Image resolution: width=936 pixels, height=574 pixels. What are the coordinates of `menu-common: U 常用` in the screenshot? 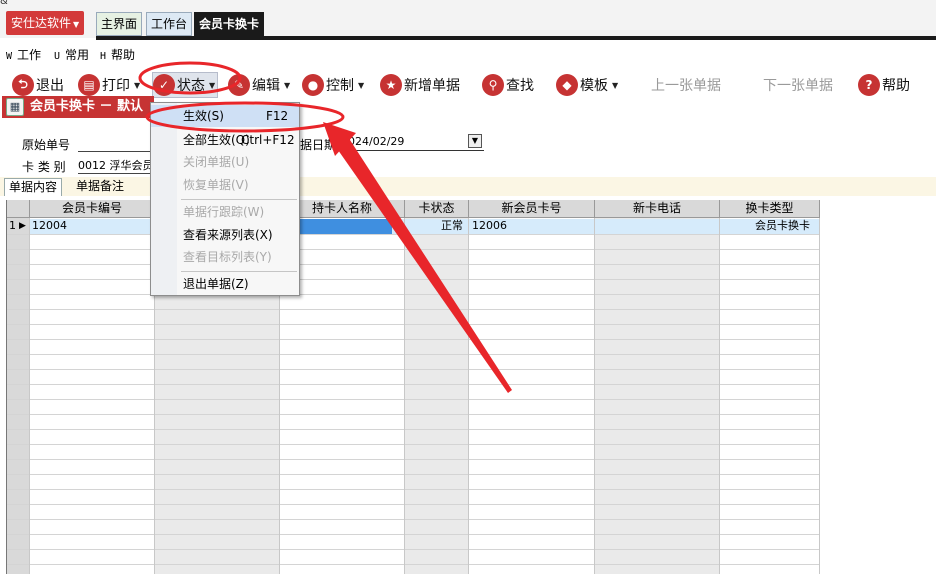 It's located at (71, 54).